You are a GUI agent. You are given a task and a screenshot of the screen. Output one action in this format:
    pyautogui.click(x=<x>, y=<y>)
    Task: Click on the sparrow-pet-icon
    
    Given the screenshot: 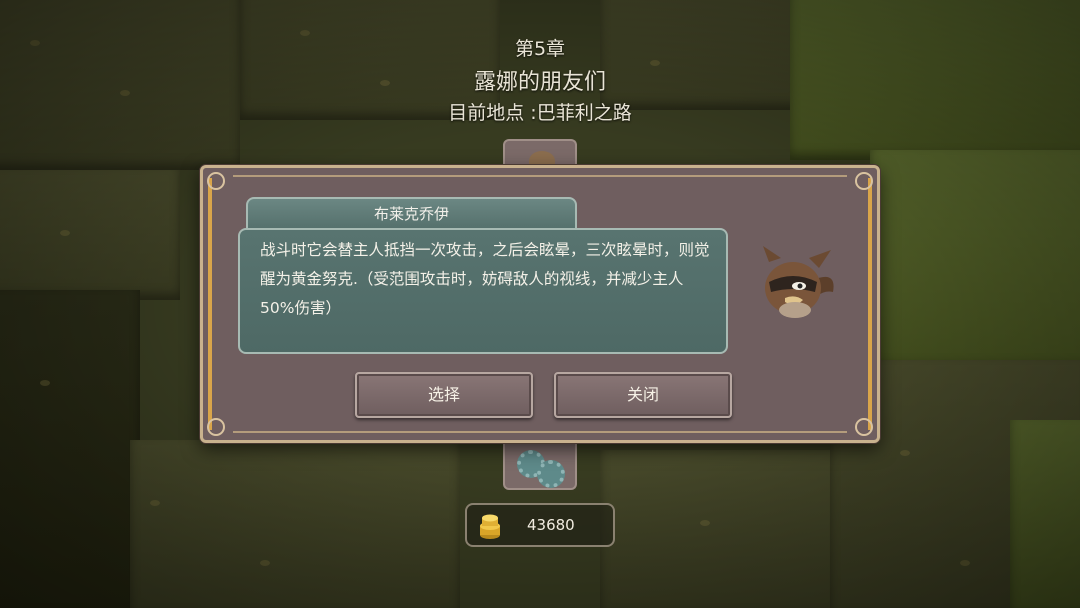 What is the action you would take?
    pyautogui.click(x=798, y=282)
    